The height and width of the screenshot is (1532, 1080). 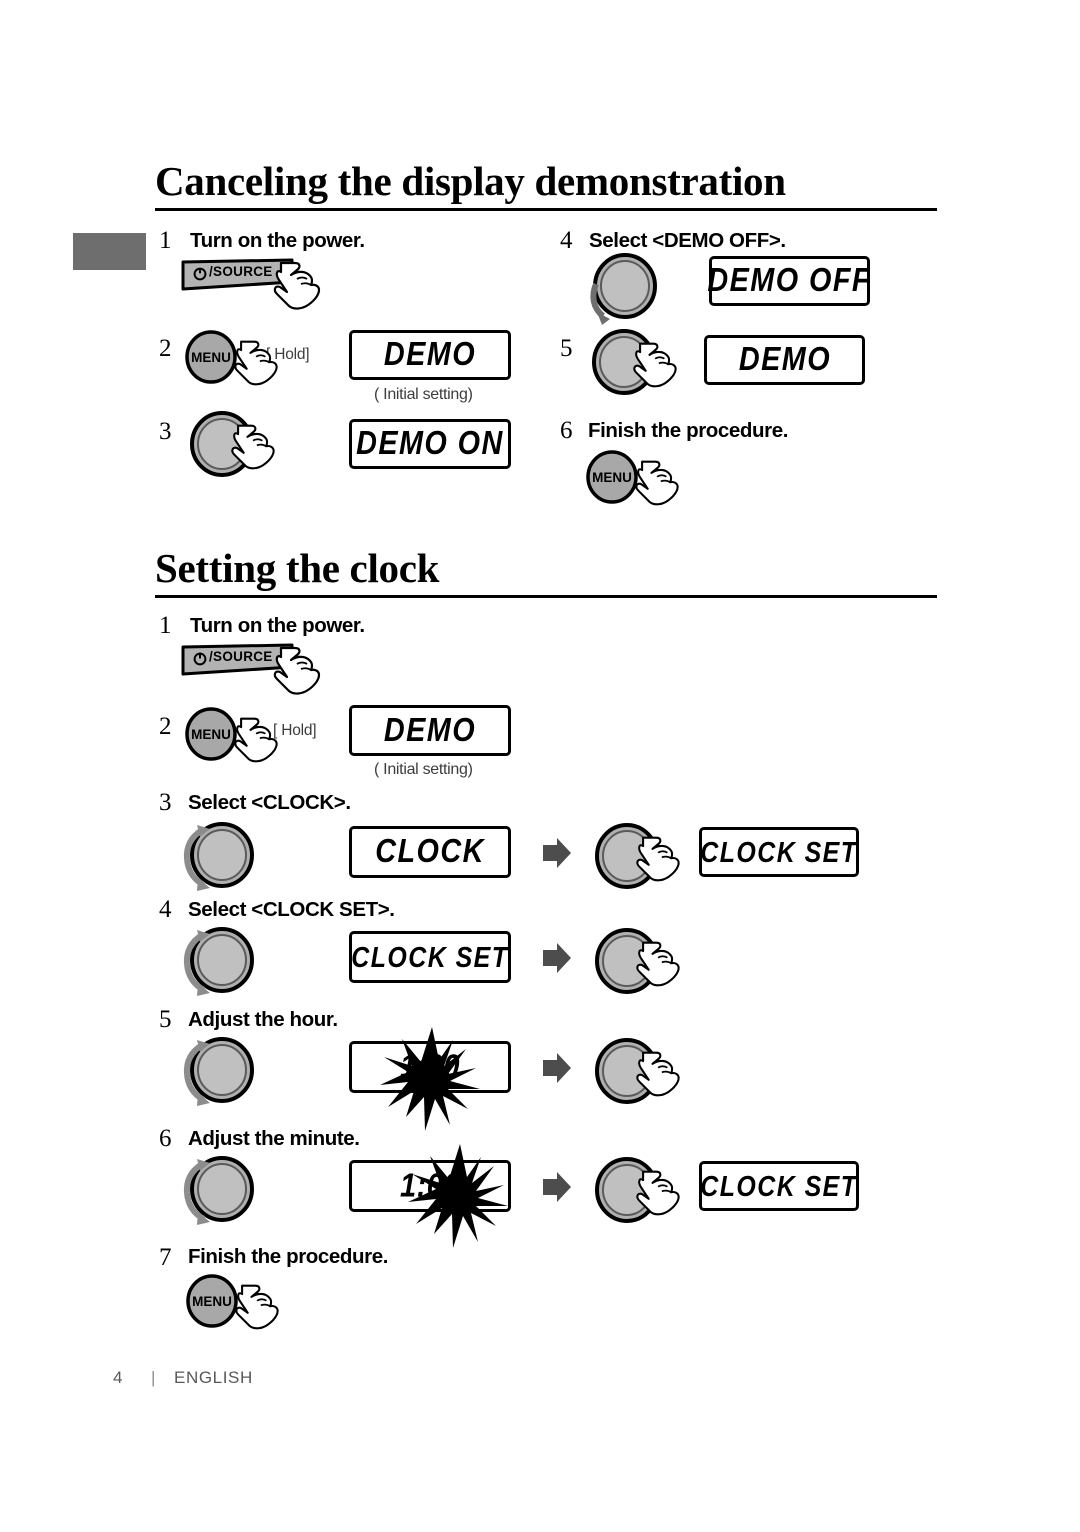 What do you see at coordinates (165, 726) in the screenshot?
I see `step-number-s2-2: 2` at bounding box center [165, 726].